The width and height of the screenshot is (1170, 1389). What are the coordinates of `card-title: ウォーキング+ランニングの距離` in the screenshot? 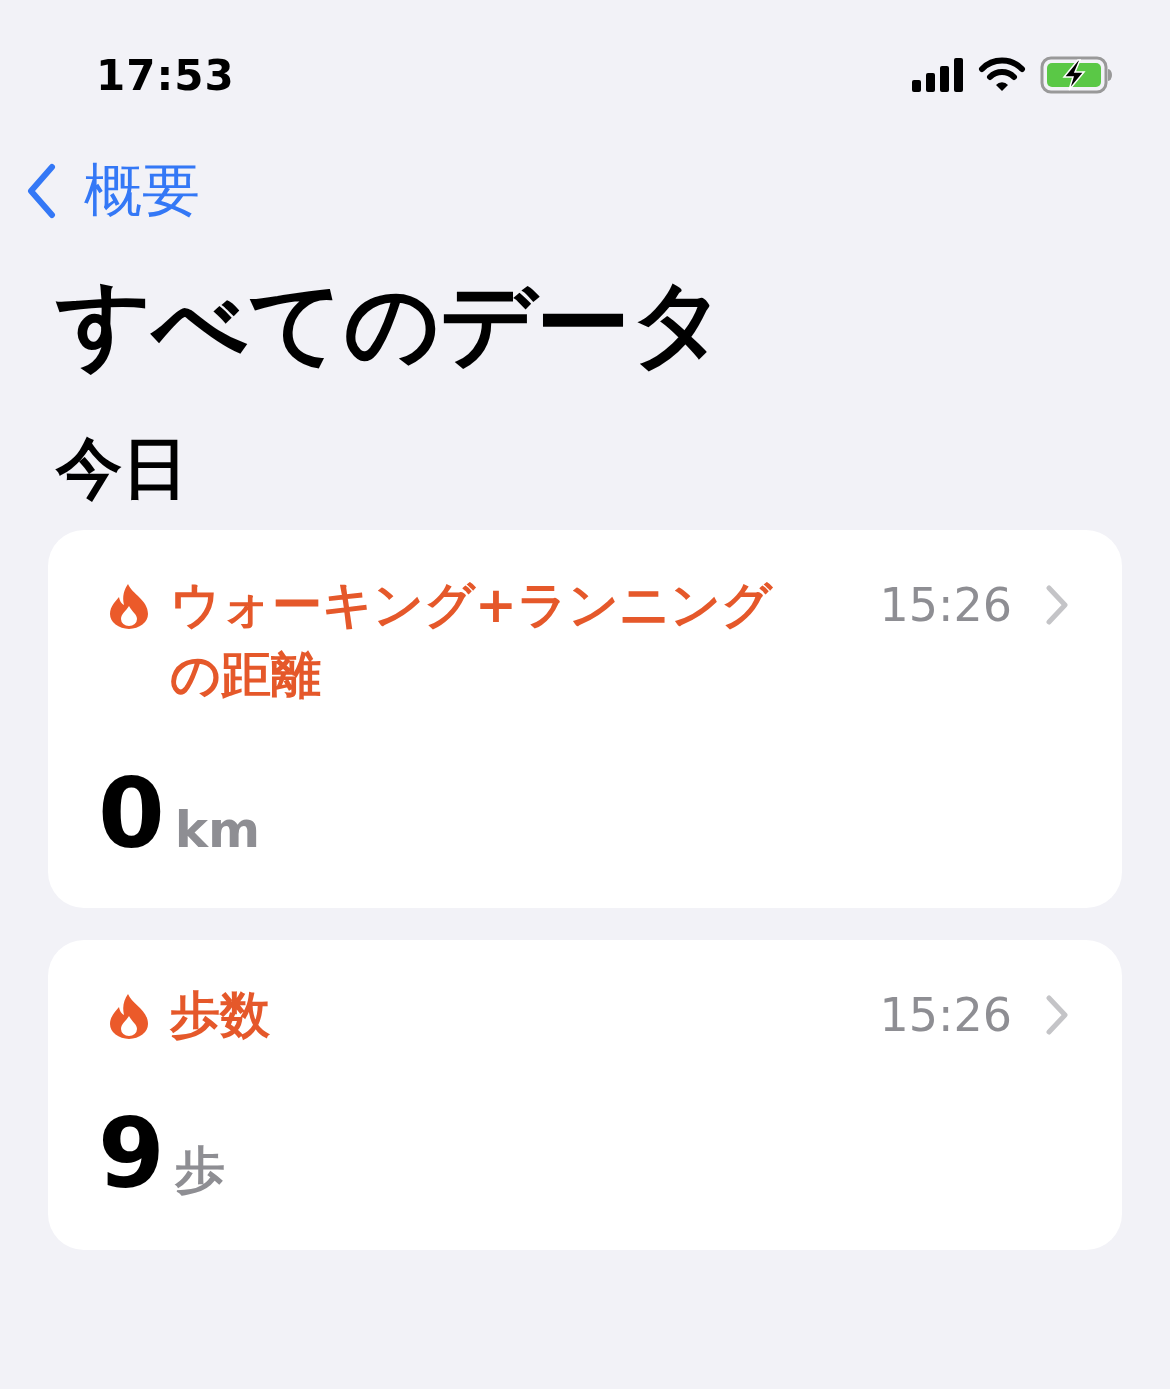 It's located at (472, 640).